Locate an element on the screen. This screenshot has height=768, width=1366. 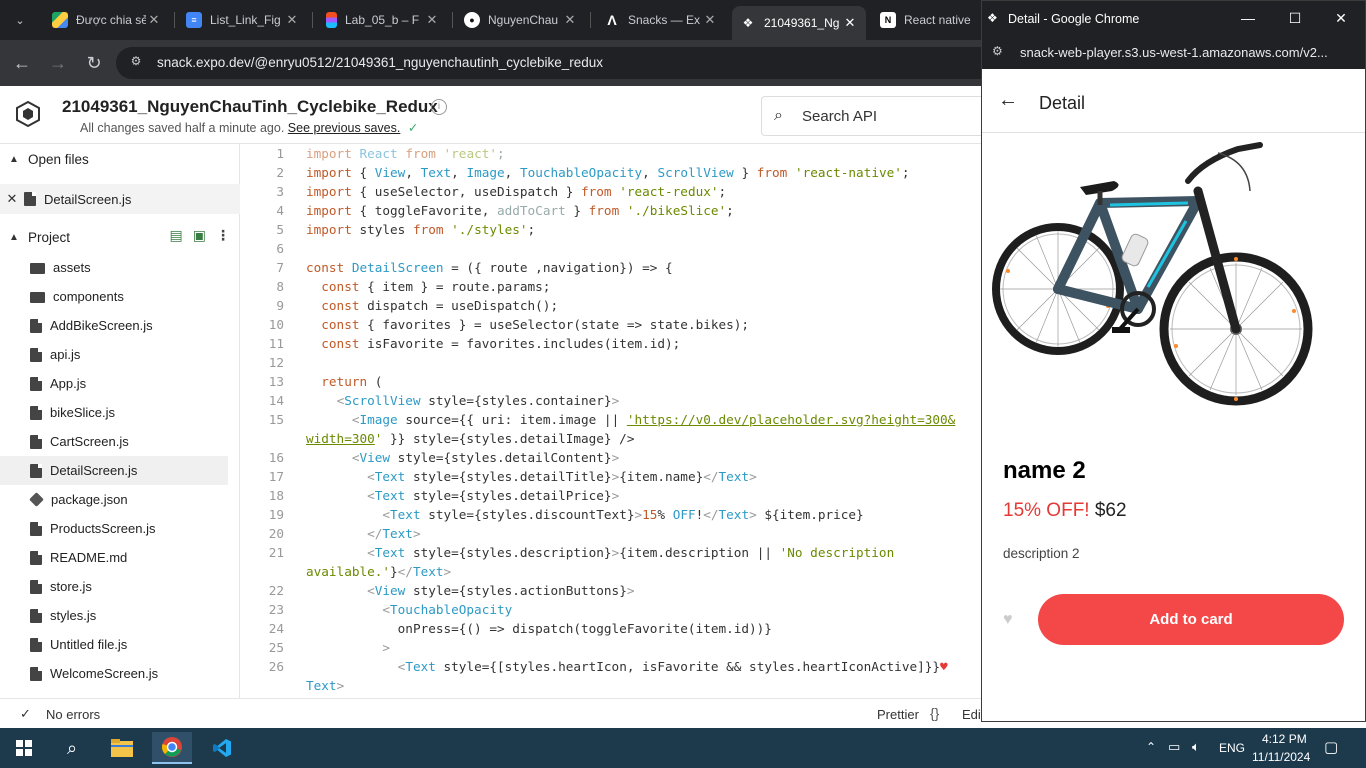
file-name: package.json is located at coordinates (89, 499).